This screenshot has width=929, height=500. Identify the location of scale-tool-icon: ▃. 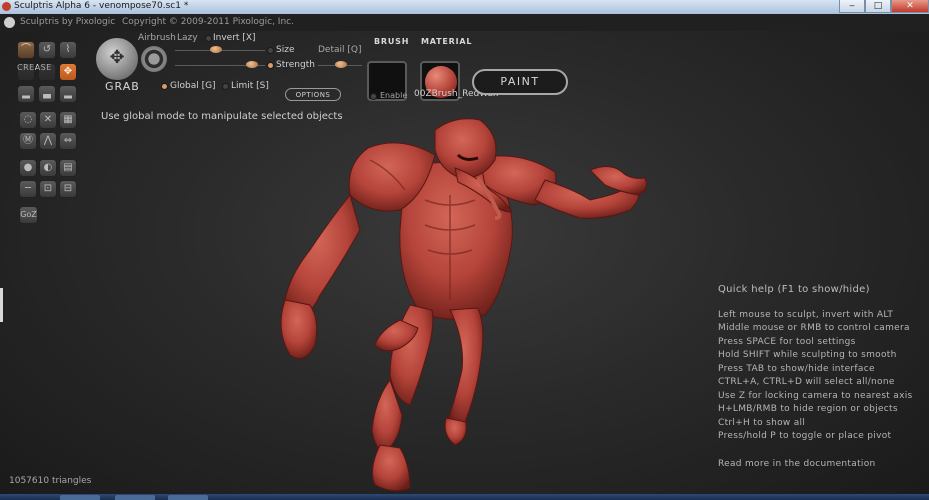
(47, 94).